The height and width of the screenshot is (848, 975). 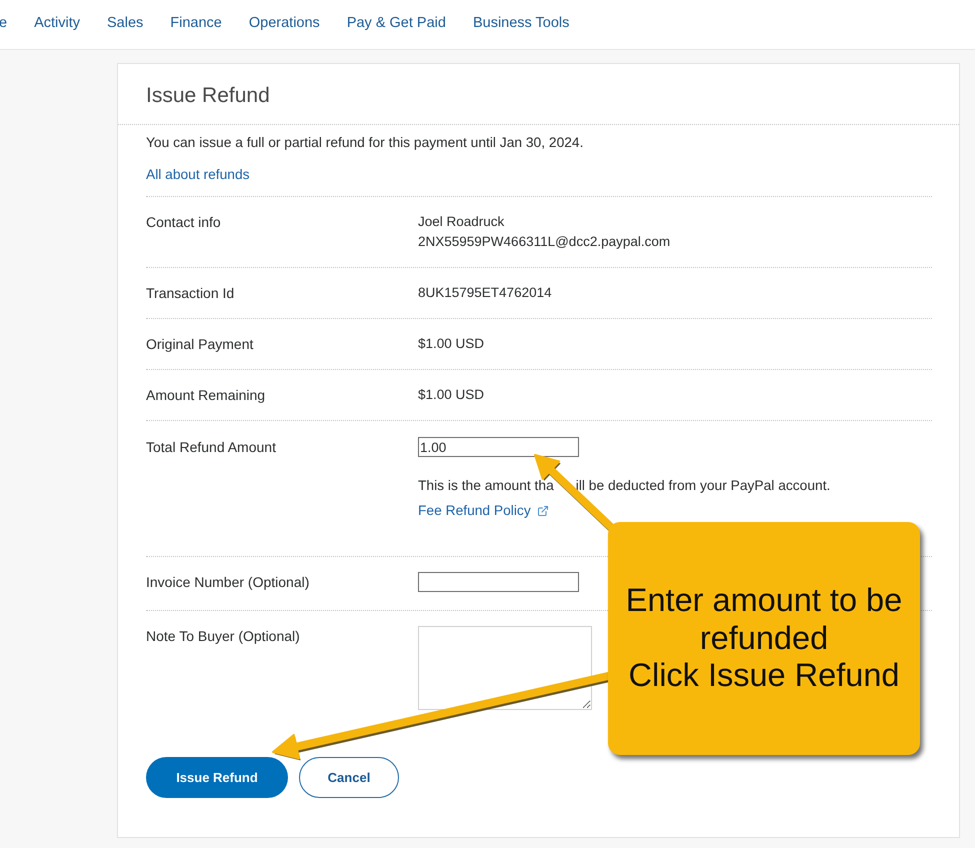 I want to click on cancel-button: Cancel, so click(x=349, y=777).